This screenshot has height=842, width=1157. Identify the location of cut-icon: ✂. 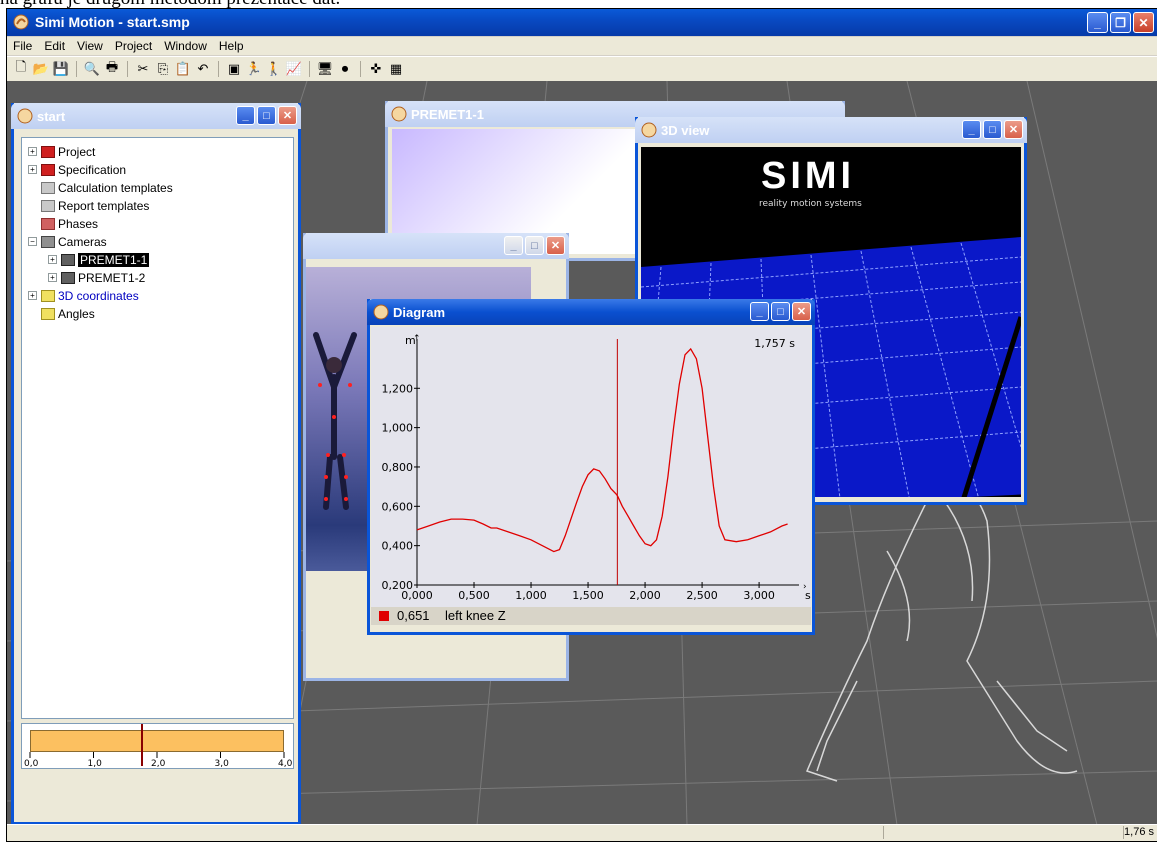
(143, 69).